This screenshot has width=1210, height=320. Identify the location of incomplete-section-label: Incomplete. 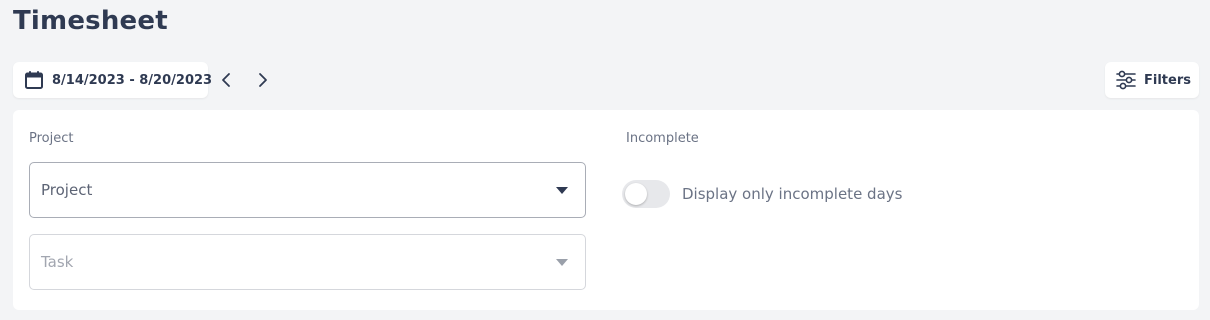
(662, 138).